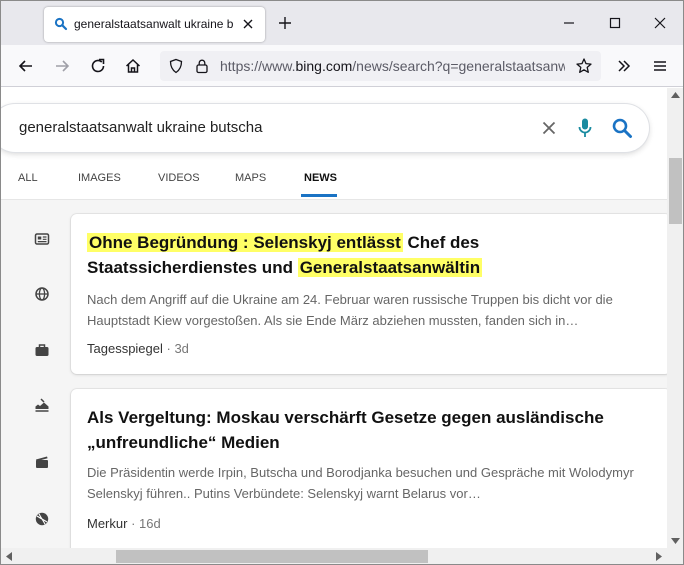  What do you see at coordinates (107, 523) in the screenshot?
I see `source-name: Merkur` at bounding box center [107, 523].